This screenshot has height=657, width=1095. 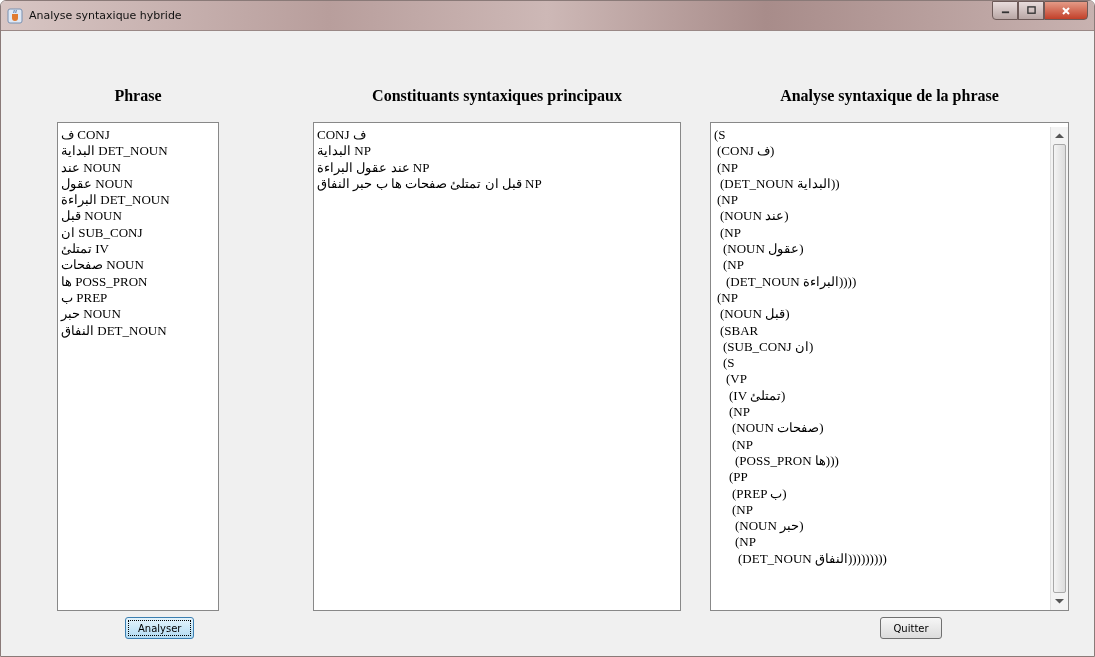 I want to click on text-line: ف CONJ, so click(x=86, y=135).